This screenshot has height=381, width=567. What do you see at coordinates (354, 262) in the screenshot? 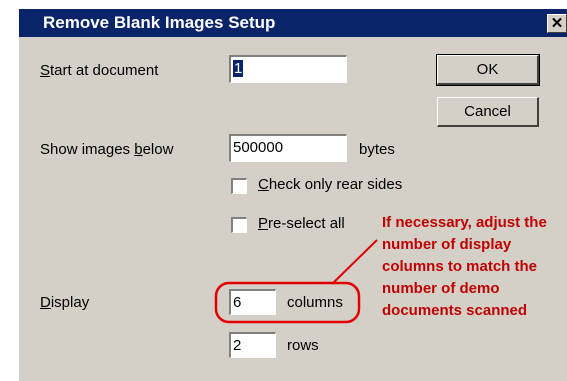
I see `annotation-pointer-line` at bounding box center [354, 262].